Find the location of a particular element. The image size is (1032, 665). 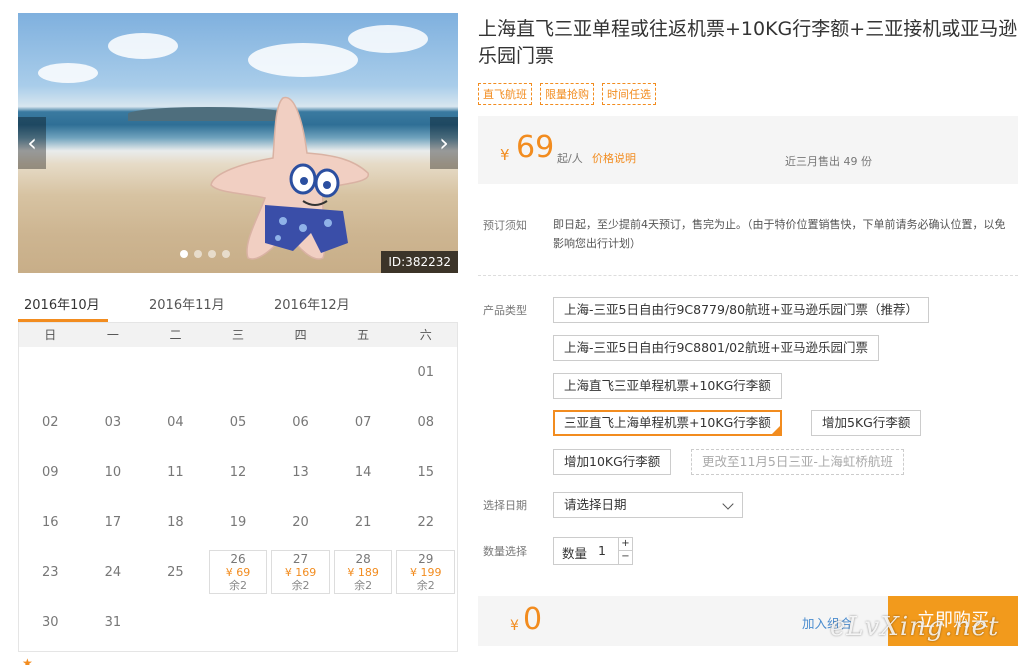

day-number: 29 is located at coordinates (426, 558).